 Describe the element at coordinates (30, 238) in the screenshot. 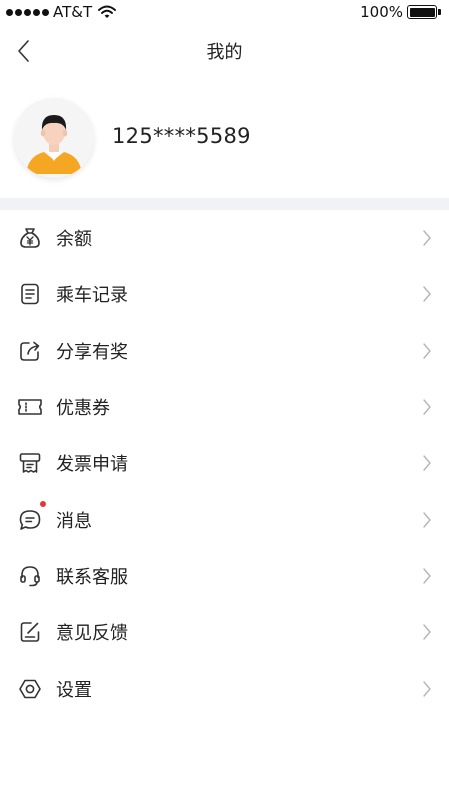

I see `wallet-icon` at that location.